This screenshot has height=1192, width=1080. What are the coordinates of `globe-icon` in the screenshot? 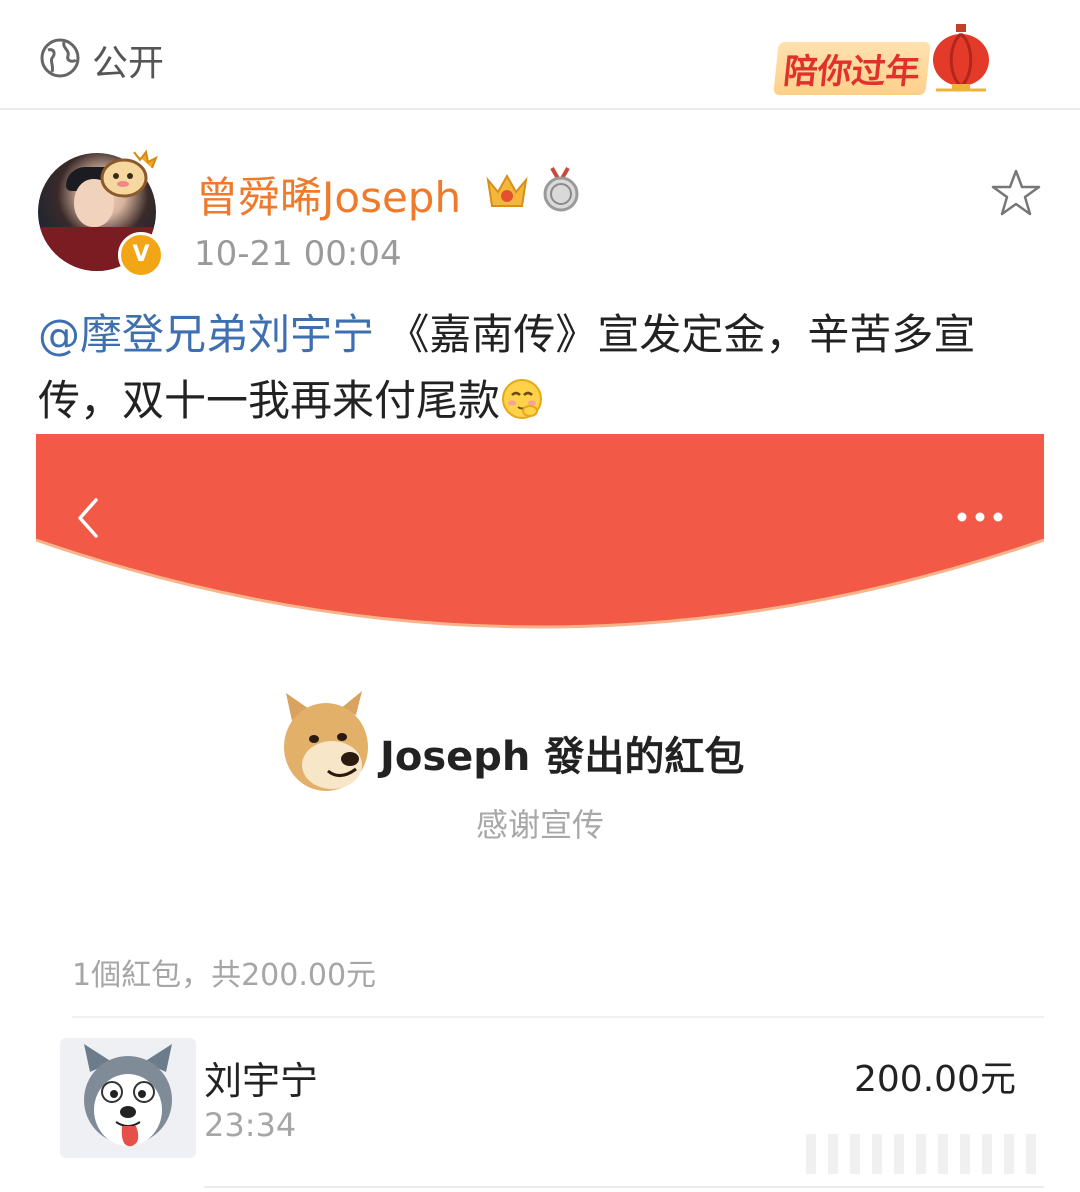 It's located at (60, 58).